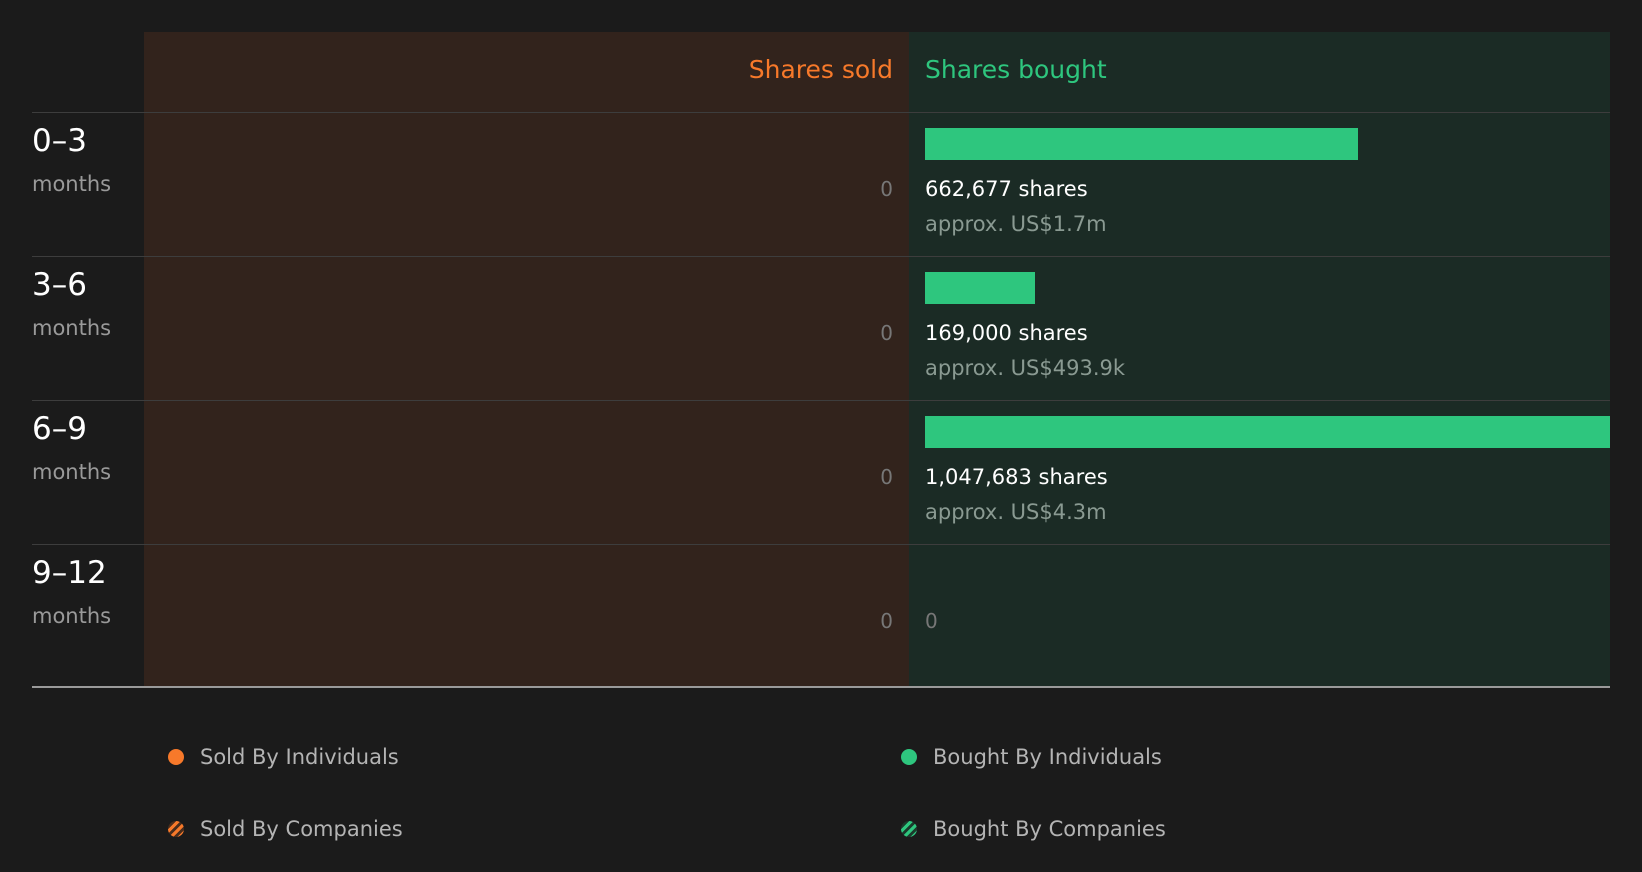 The image size is (1642, 872). I want to click on period-label: 6–9, so click(59, 429).